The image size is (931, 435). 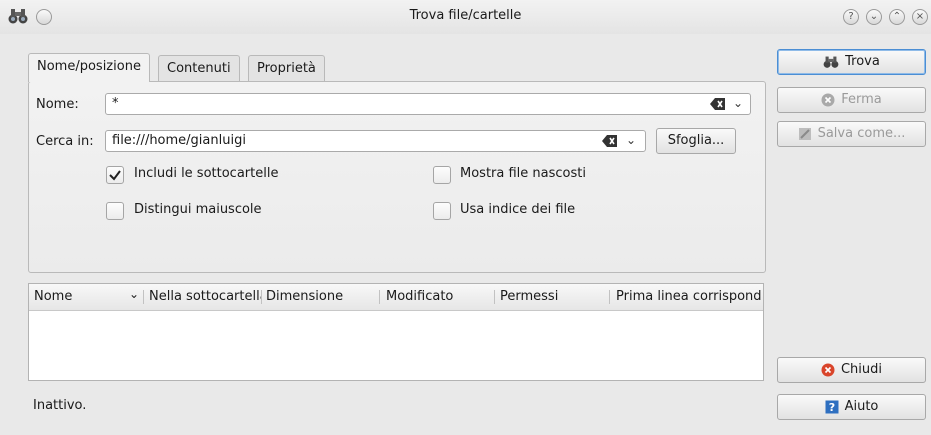 What do you see at coordinates (861, 406) in the screenshot?
I see `help-label: Aiuto` at bounding box center [861, 406].